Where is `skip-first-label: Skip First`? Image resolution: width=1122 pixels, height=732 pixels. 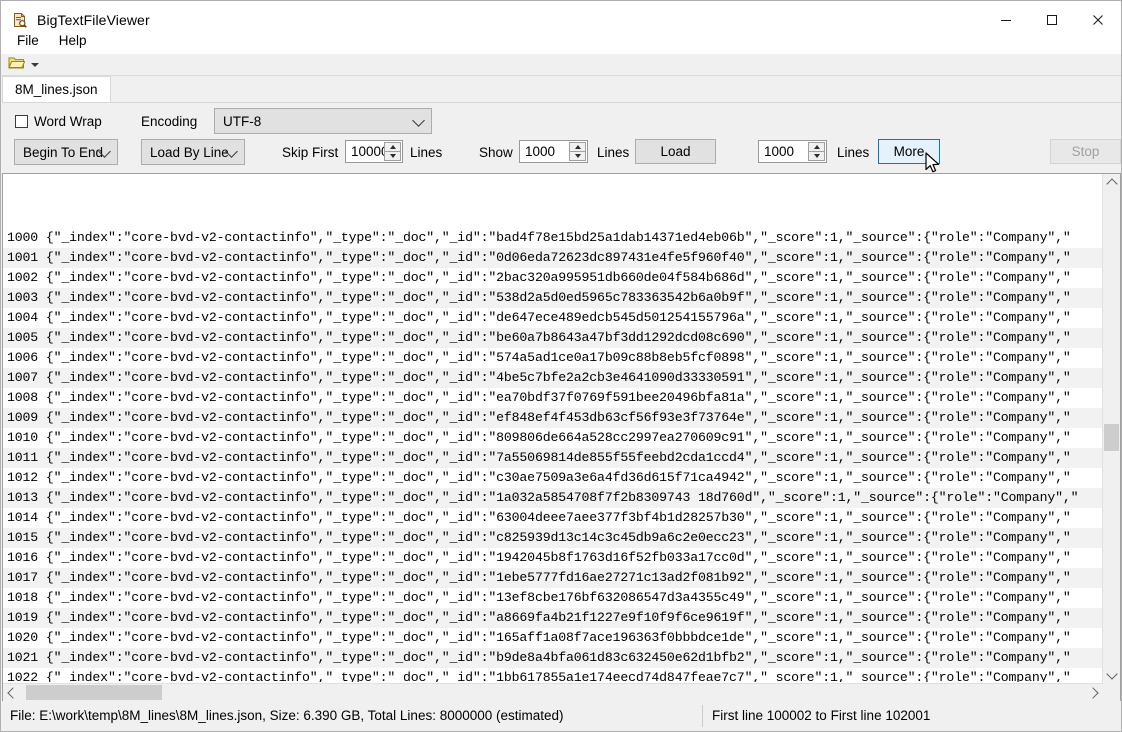 skip-first-label: Skip First is located at coordinates (310, 152).